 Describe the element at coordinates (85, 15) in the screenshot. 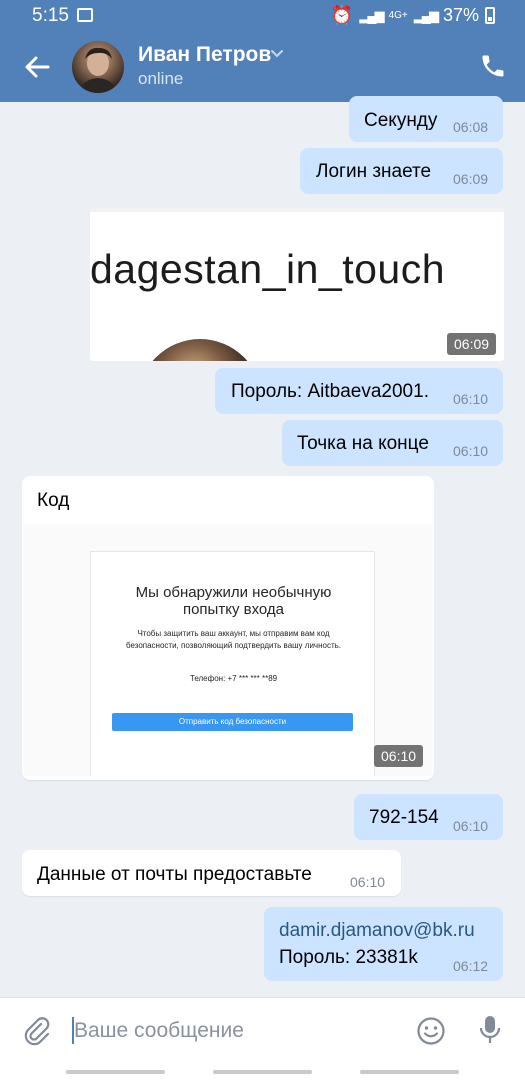

I see `gallery-notification-icon` at that location.